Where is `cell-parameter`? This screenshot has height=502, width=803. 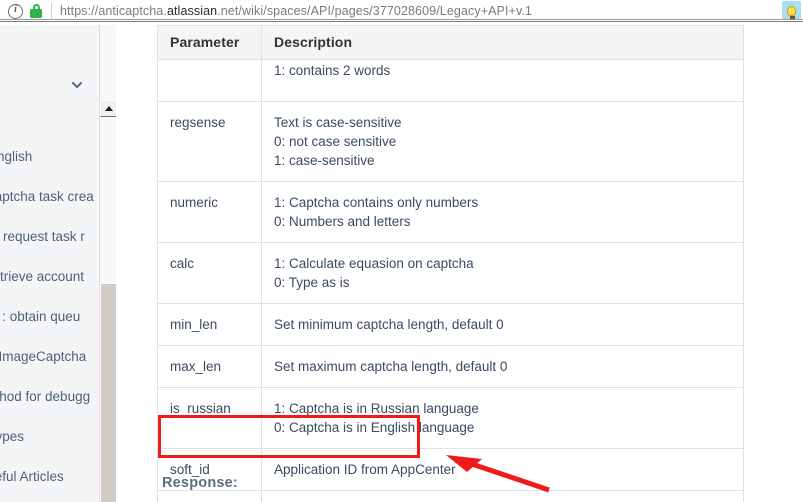 cell-parameter is located at coordinates (209, 80).